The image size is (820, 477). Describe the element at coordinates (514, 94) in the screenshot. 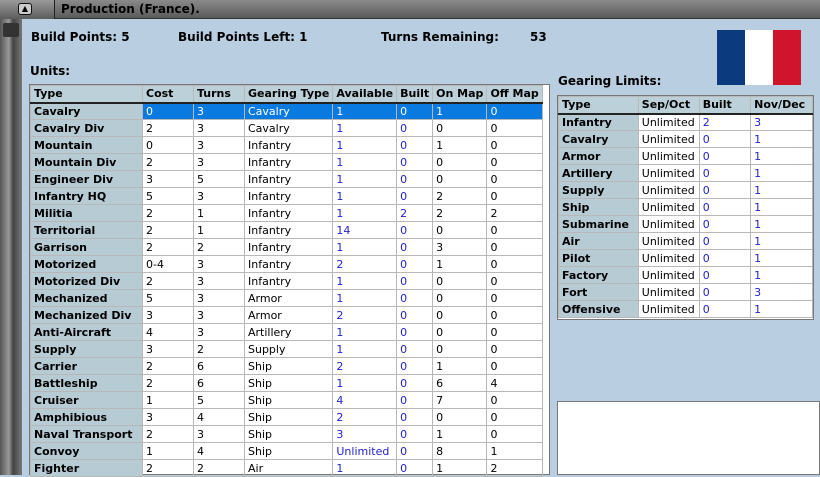

I see `column-header: Off Map` at that location.